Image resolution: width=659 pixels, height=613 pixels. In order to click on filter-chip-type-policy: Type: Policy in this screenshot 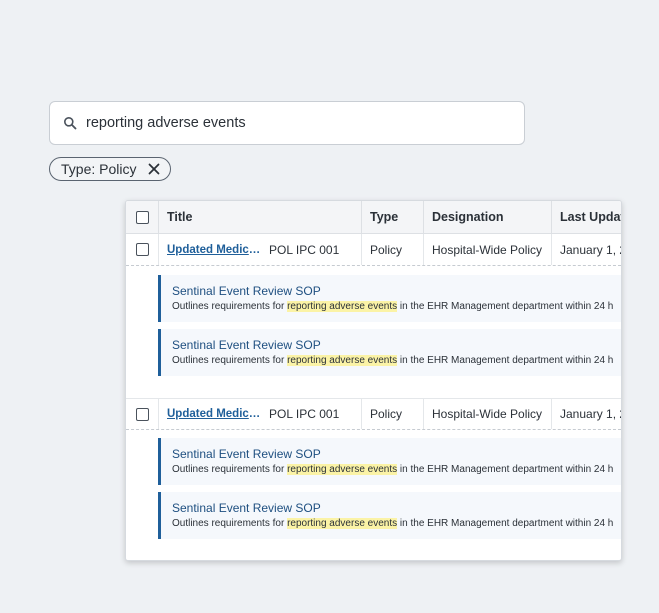, I will do `click(110, 169)`.